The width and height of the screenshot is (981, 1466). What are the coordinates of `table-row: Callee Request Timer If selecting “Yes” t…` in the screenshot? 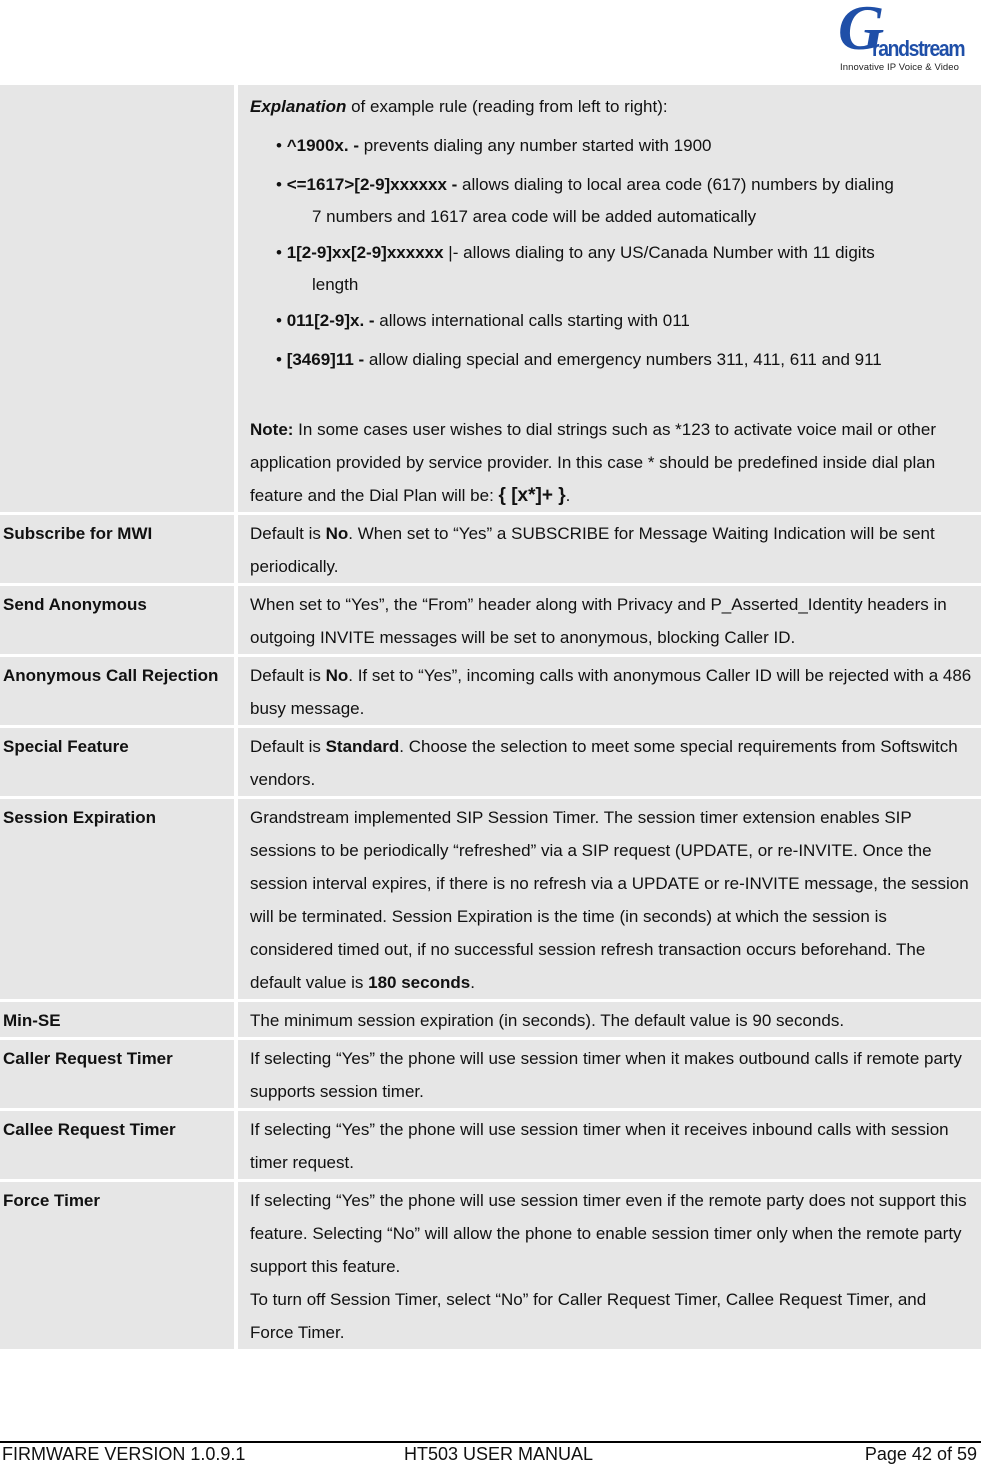 It's located at (490, 1143).